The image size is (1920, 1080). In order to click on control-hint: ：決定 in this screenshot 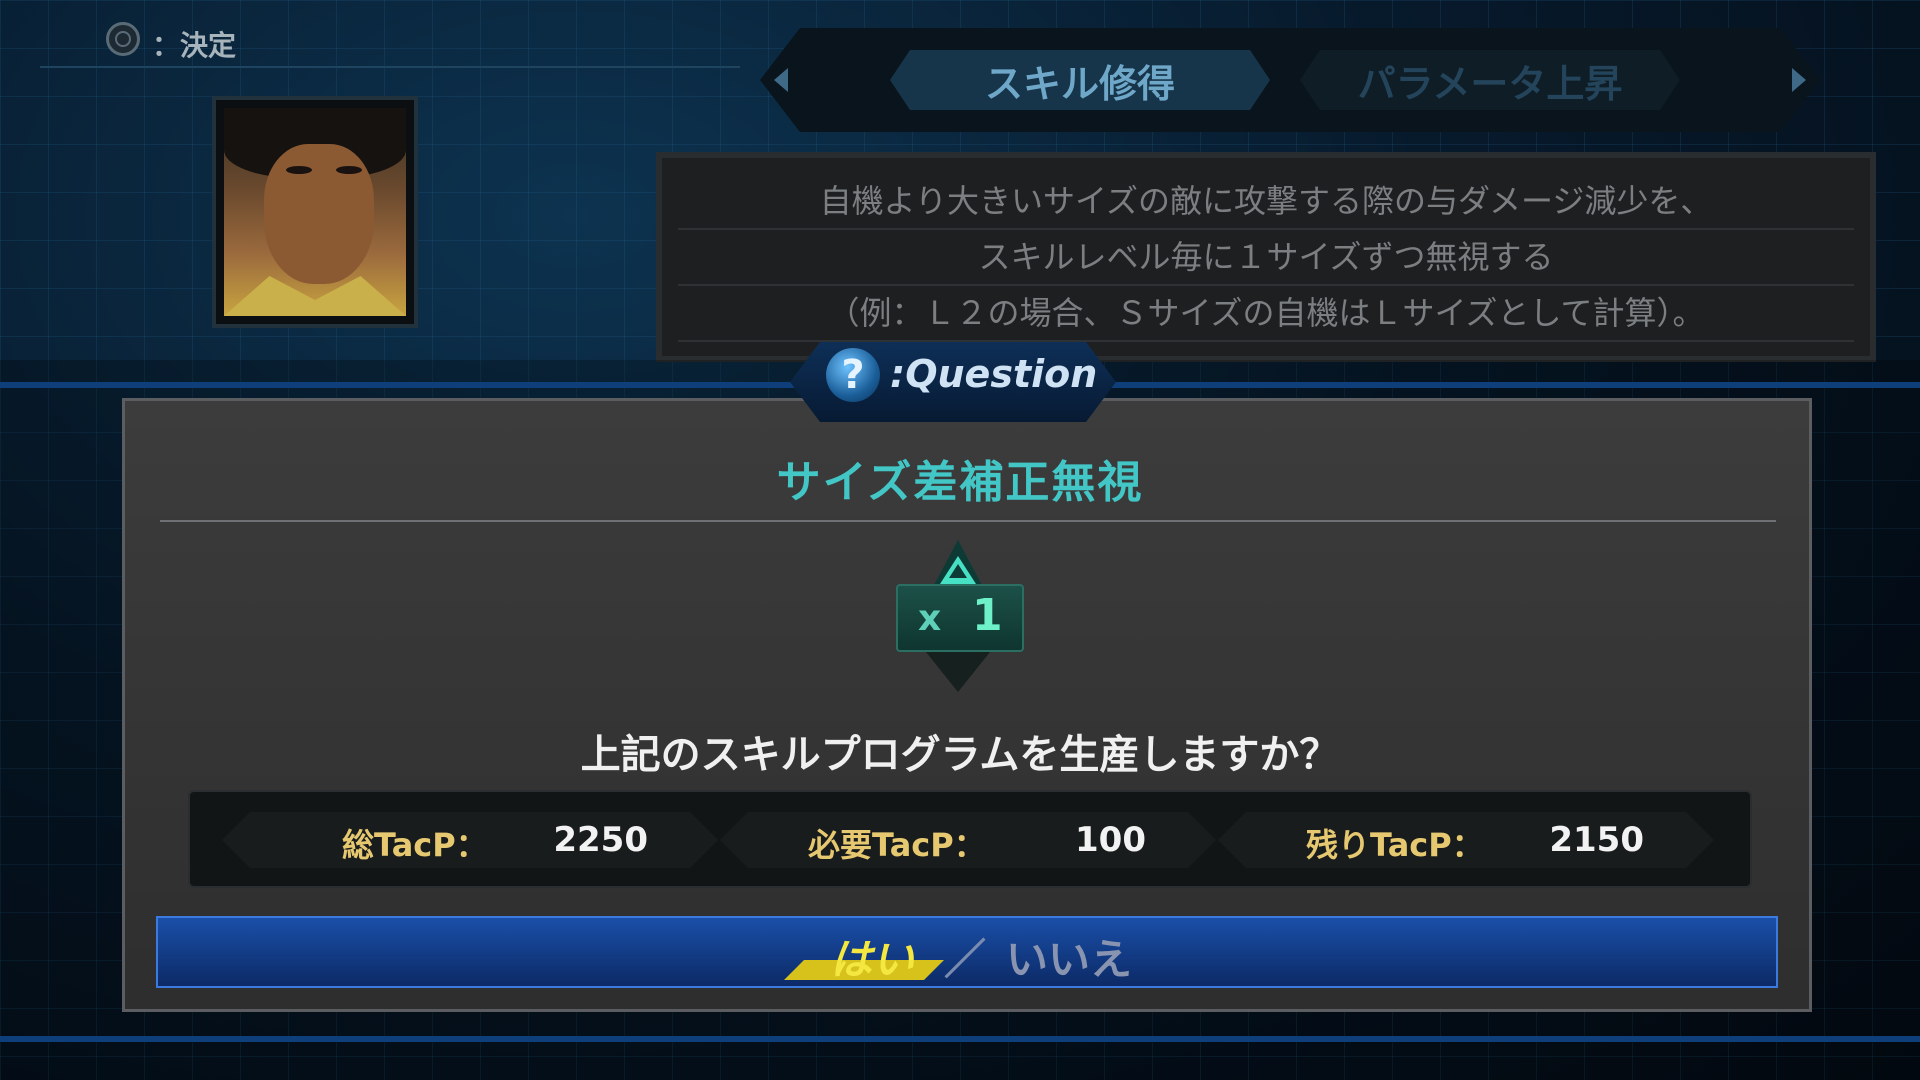, I will do `click(390, 43)`.